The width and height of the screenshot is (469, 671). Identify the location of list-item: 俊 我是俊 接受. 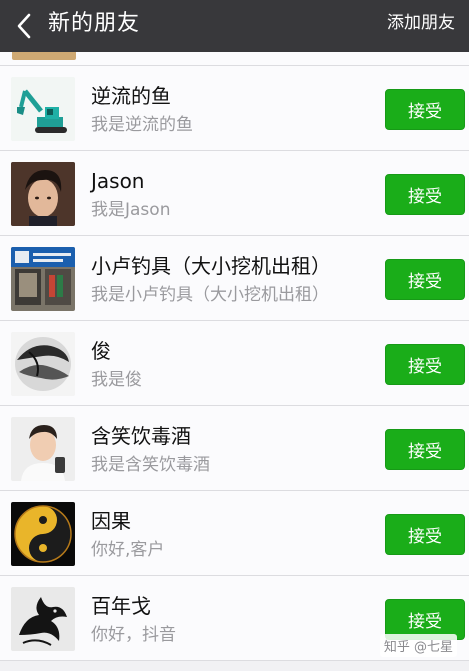
(234, 363).